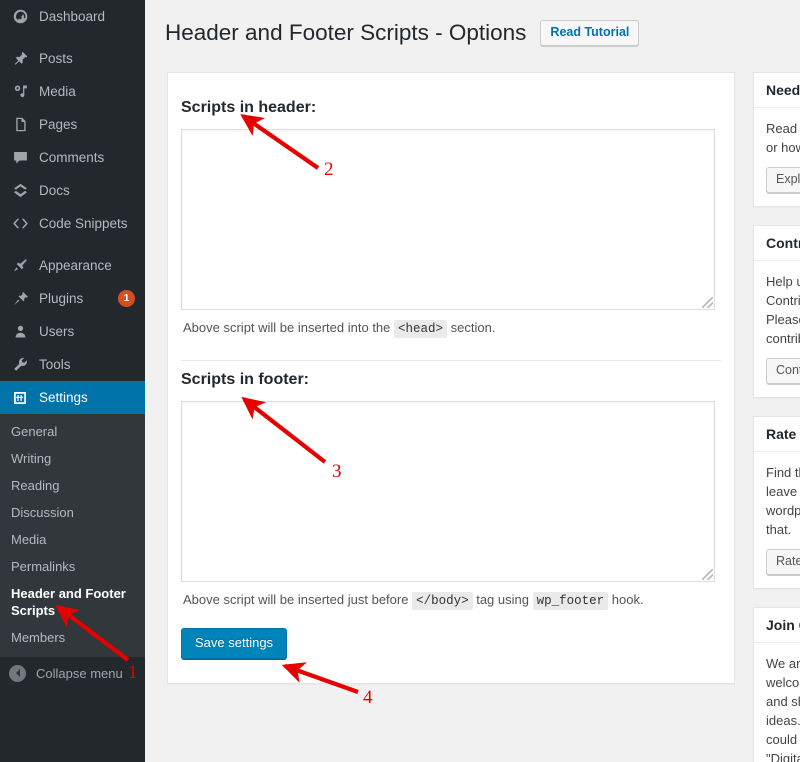 This screenshot has height=762, width=800. Describe the element at coordinates (20, 332) in the screenshot. I see `users-icon` at that location.